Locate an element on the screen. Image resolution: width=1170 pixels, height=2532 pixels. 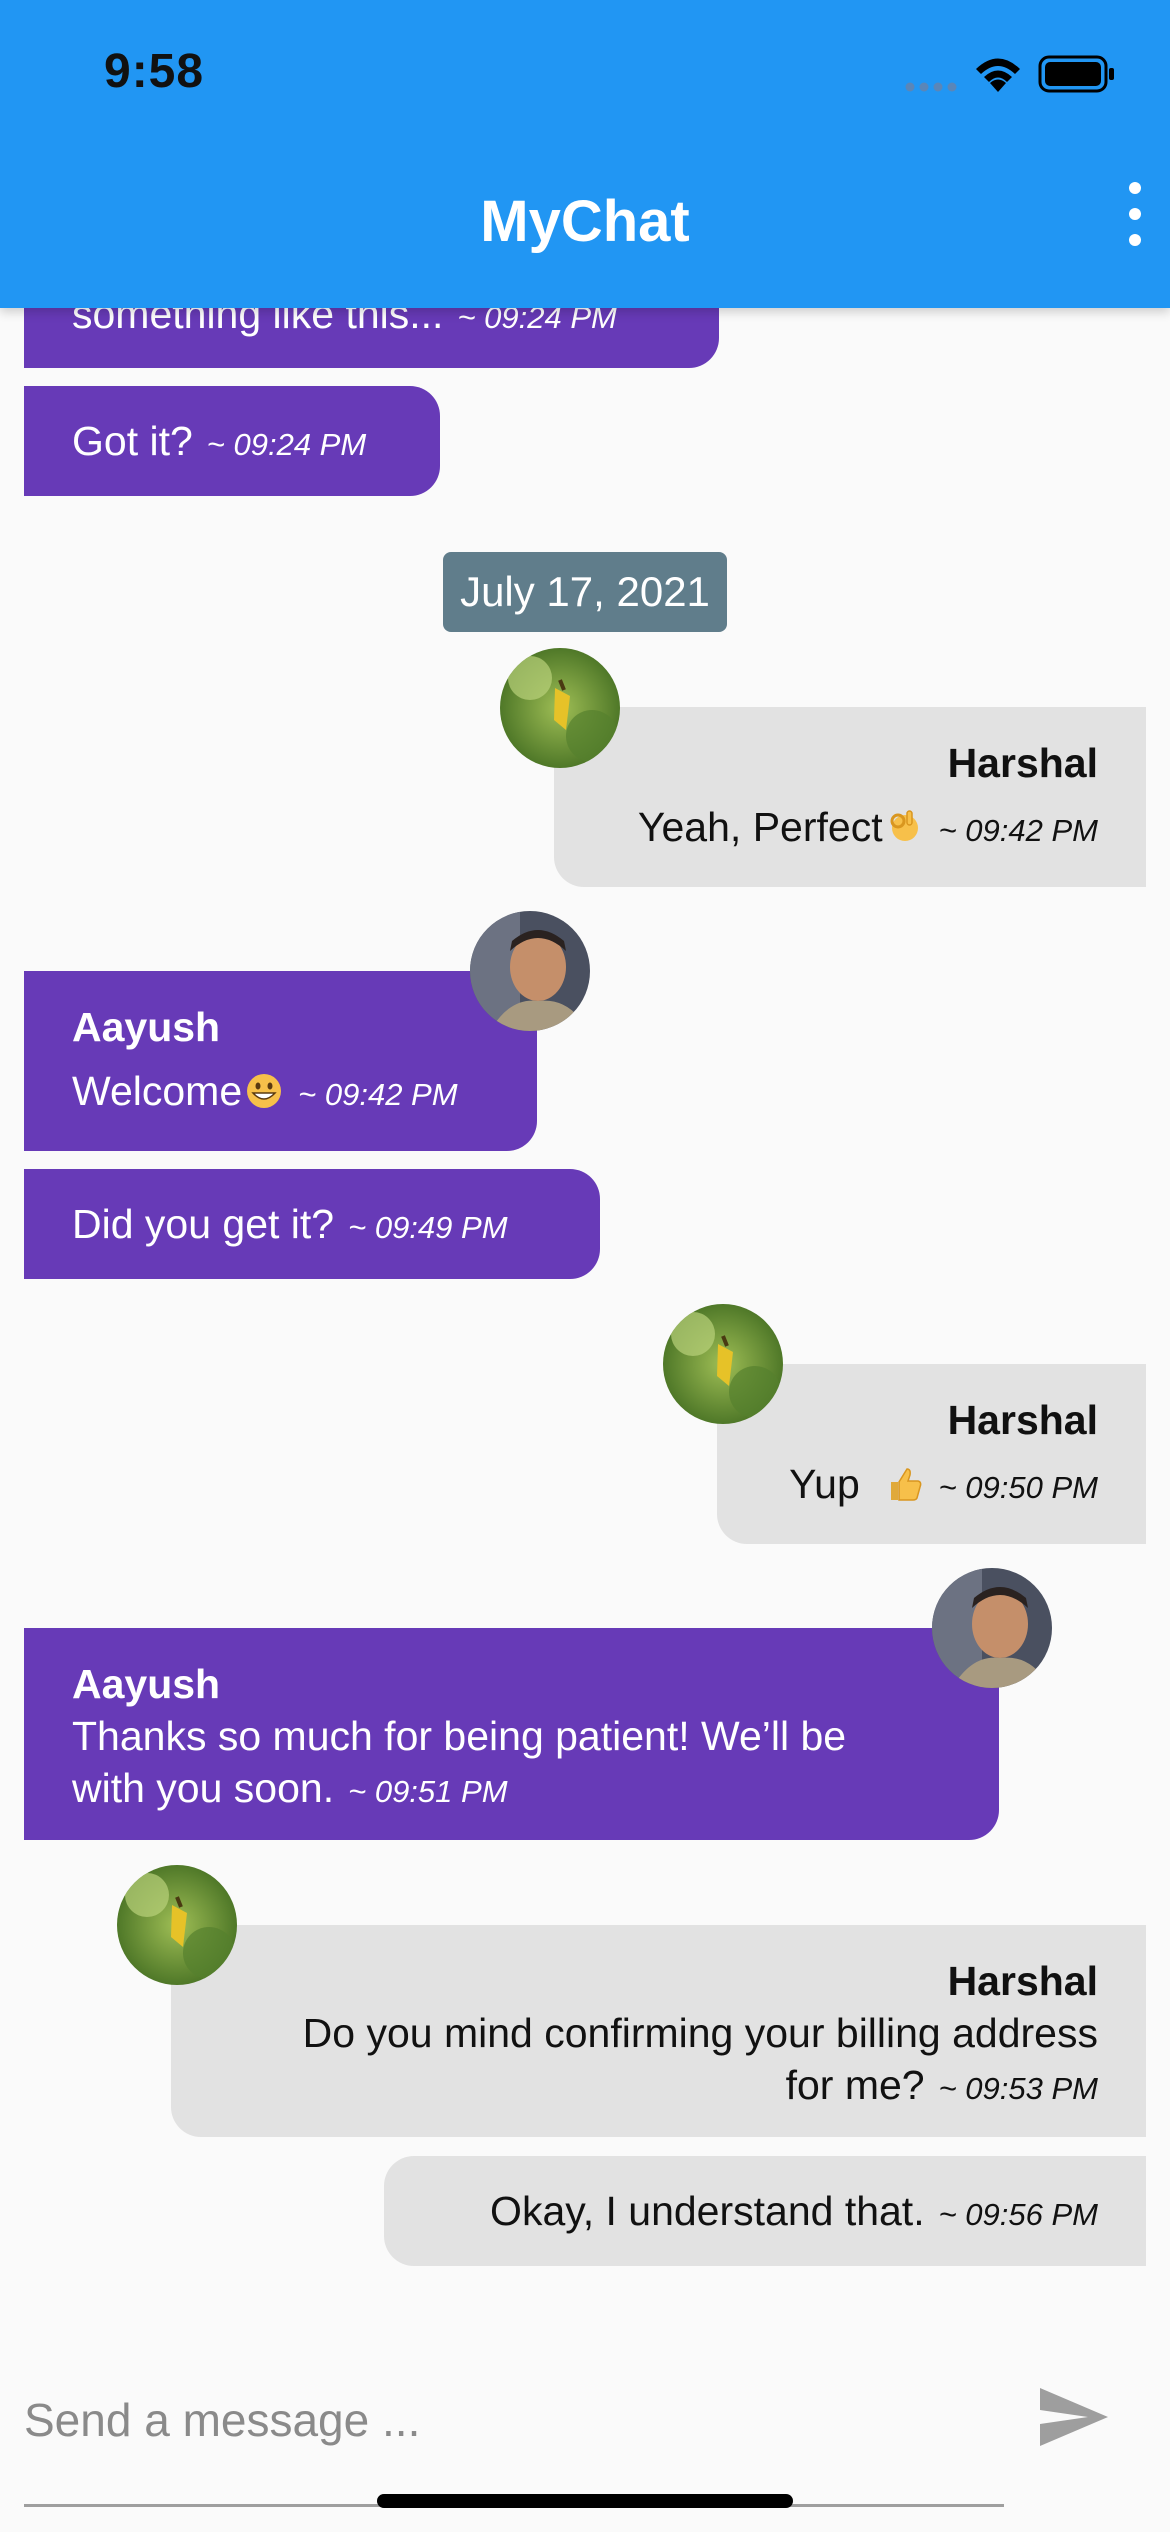
grinning-face-emoji is located at coordinates (264, 1091).